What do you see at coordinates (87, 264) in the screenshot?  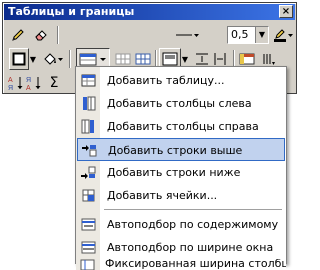 I see `fixed-column-width-icon` at bounding box center [87, 264].